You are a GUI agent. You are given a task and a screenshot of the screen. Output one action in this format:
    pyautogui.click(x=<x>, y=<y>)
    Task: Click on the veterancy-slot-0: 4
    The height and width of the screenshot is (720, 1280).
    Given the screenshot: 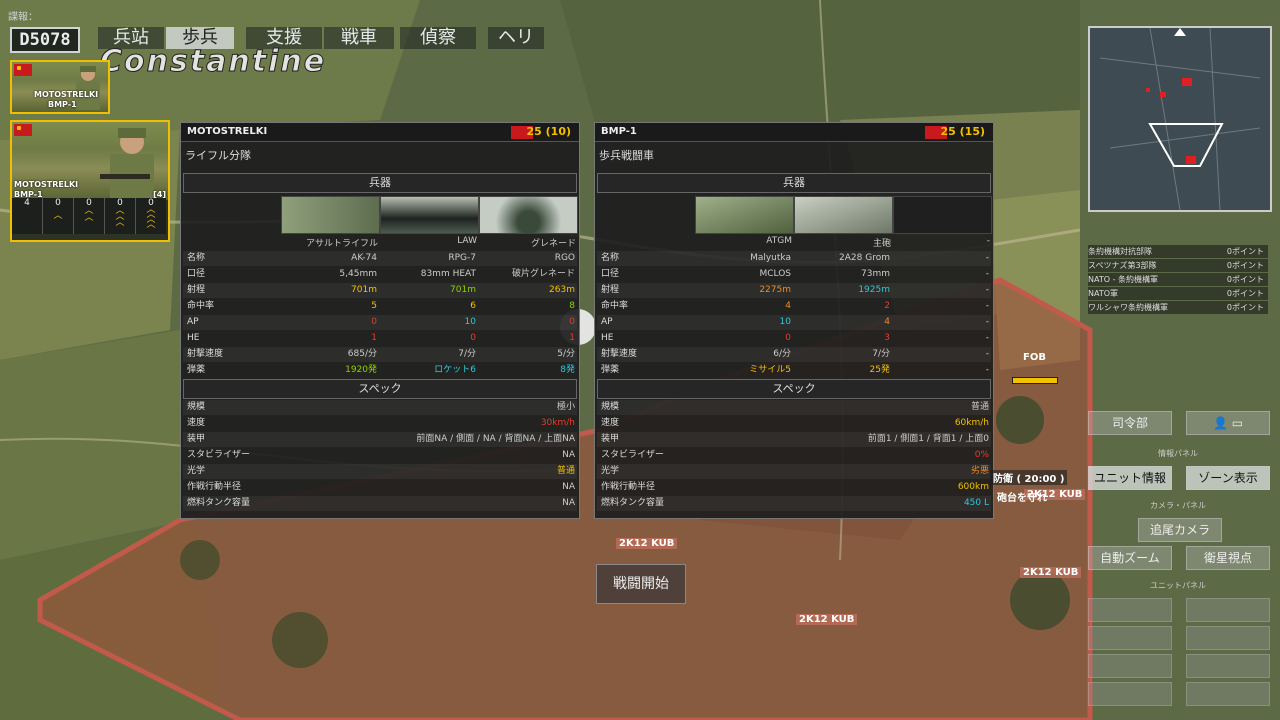 What is the action you would take?
    pyautogui.click(x=27, y=216)
    